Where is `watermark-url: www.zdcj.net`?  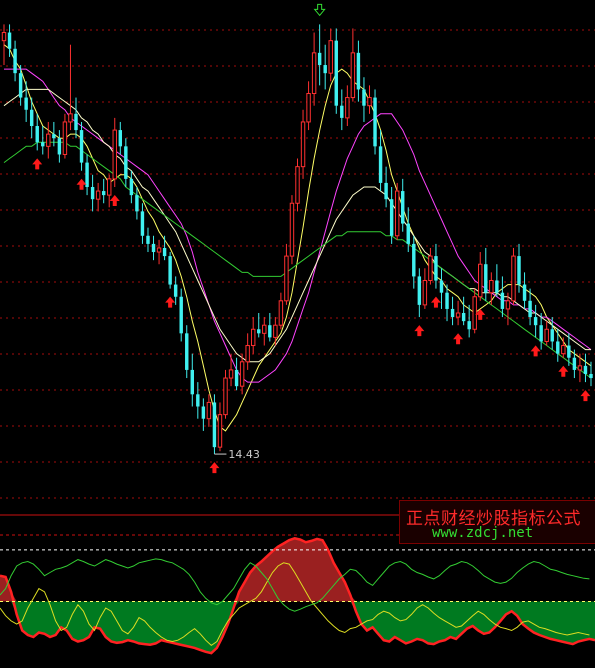
watermark-url: www.zdcj.net is located at coordinates (483, 533).